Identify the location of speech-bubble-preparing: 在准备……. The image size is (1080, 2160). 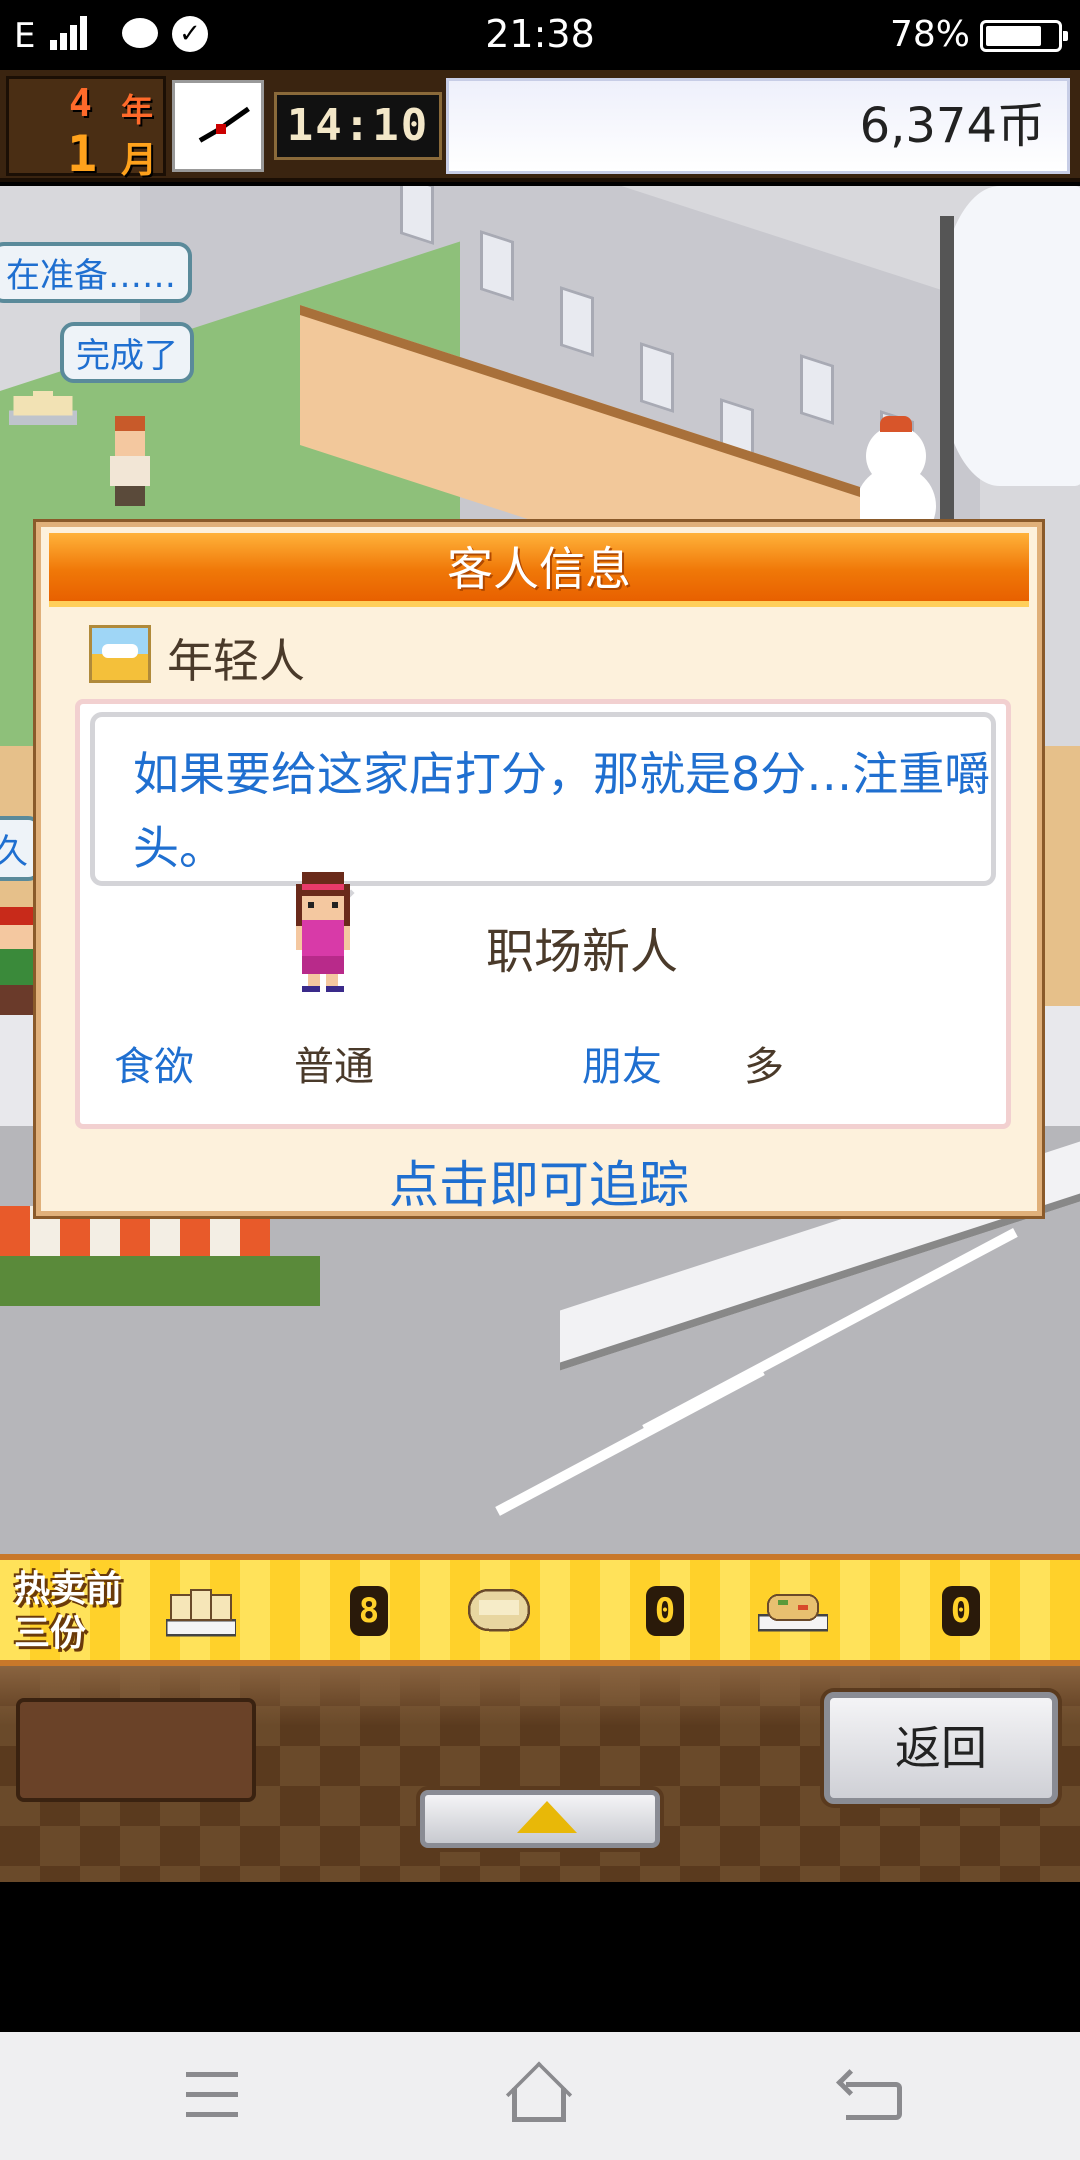
(96, 272).